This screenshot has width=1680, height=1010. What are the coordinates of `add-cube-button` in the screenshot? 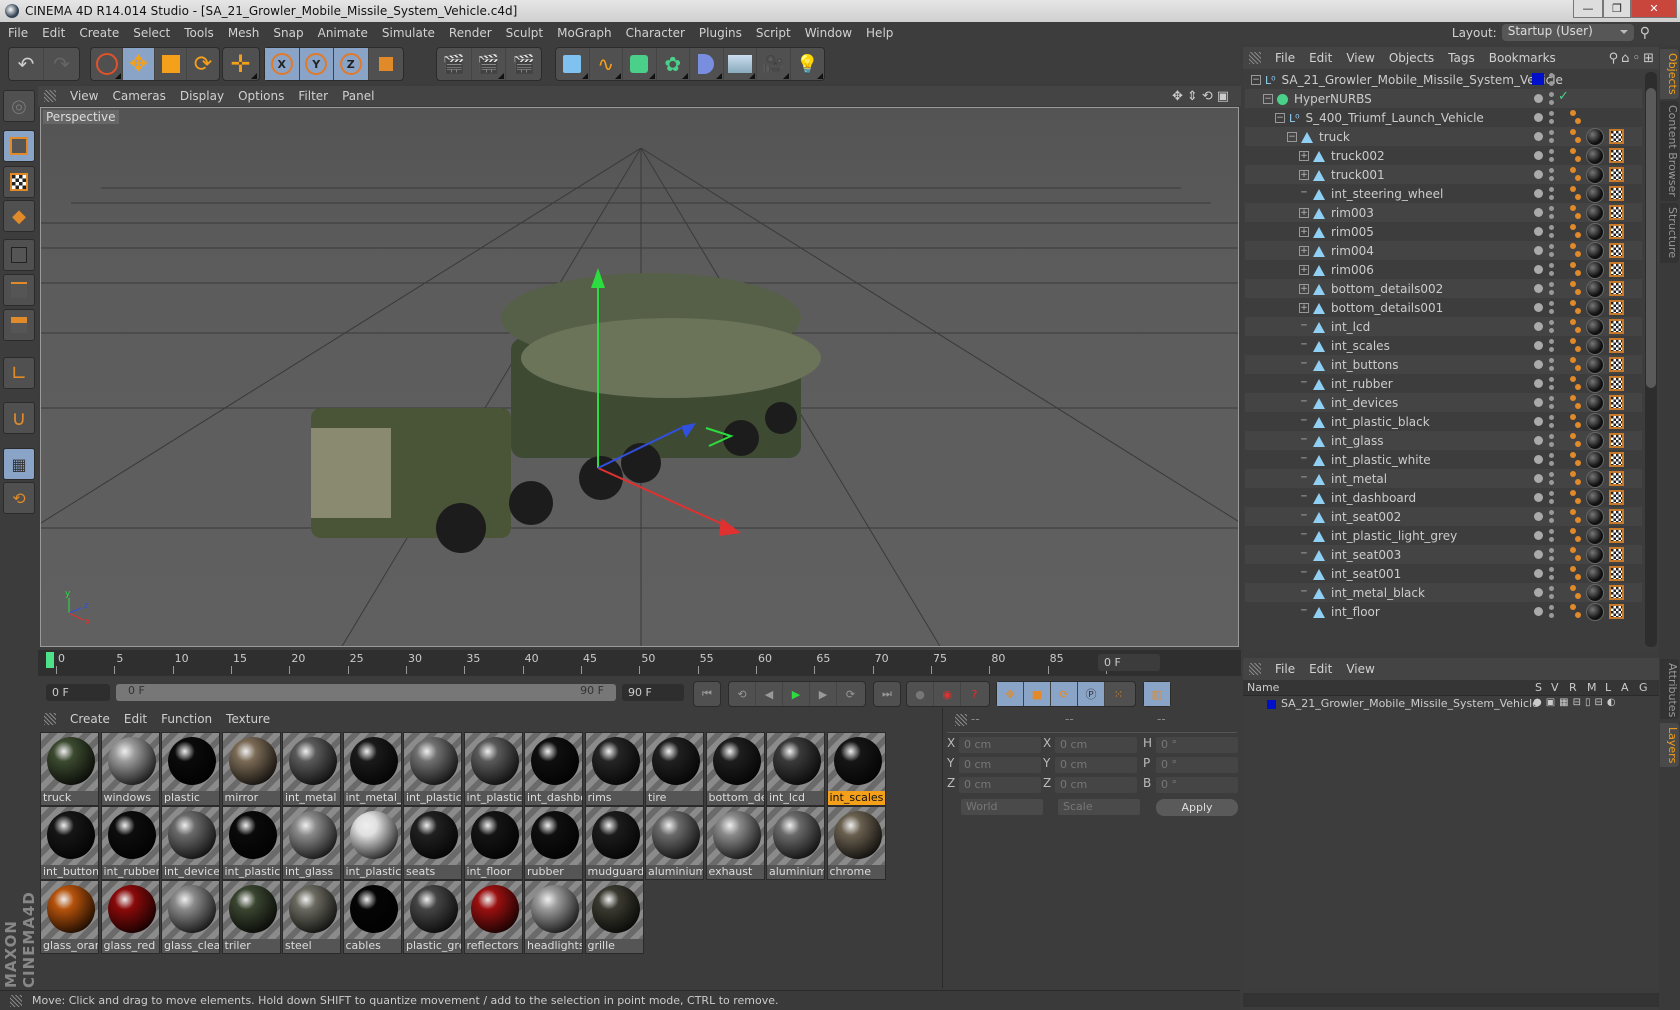 It's located at (573, 64).